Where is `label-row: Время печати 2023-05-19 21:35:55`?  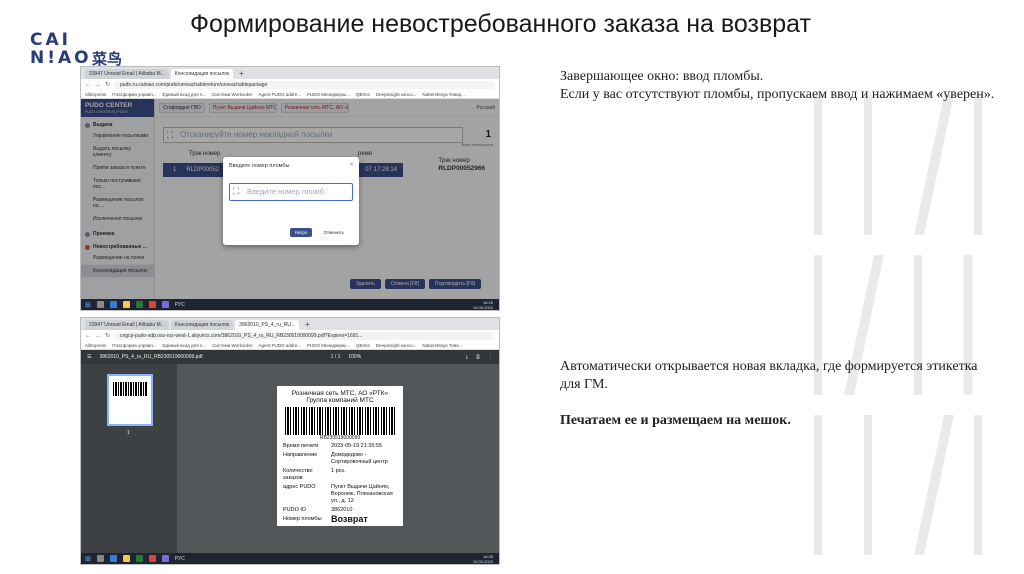
label-row: Время печати 2023-05-19 21:35:55 is located at coordinates (333, 446).